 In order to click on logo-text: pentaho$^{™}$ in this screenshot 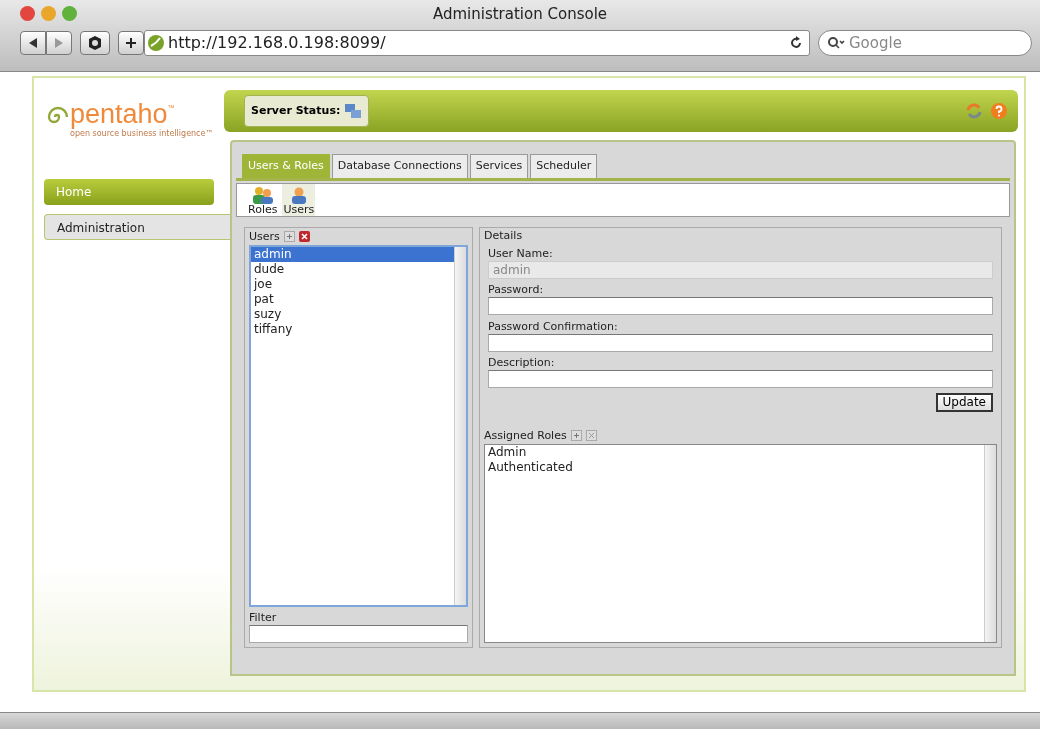, I will do `click(122, 114)`.